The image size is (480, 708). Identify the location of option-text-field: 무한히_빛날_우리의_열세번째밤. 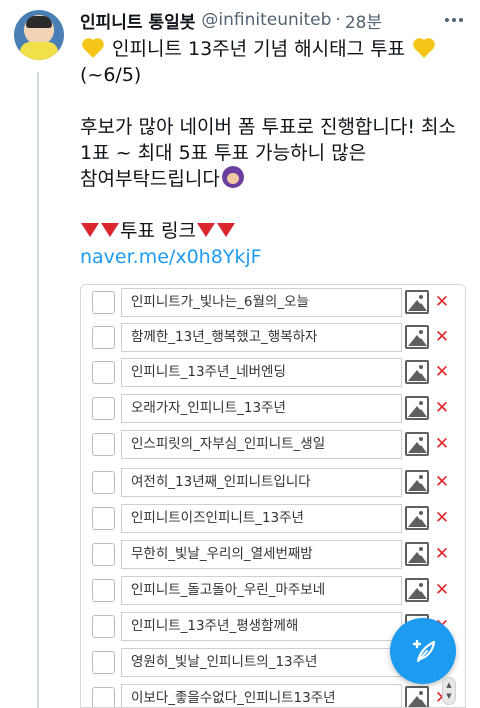
(261, 554).